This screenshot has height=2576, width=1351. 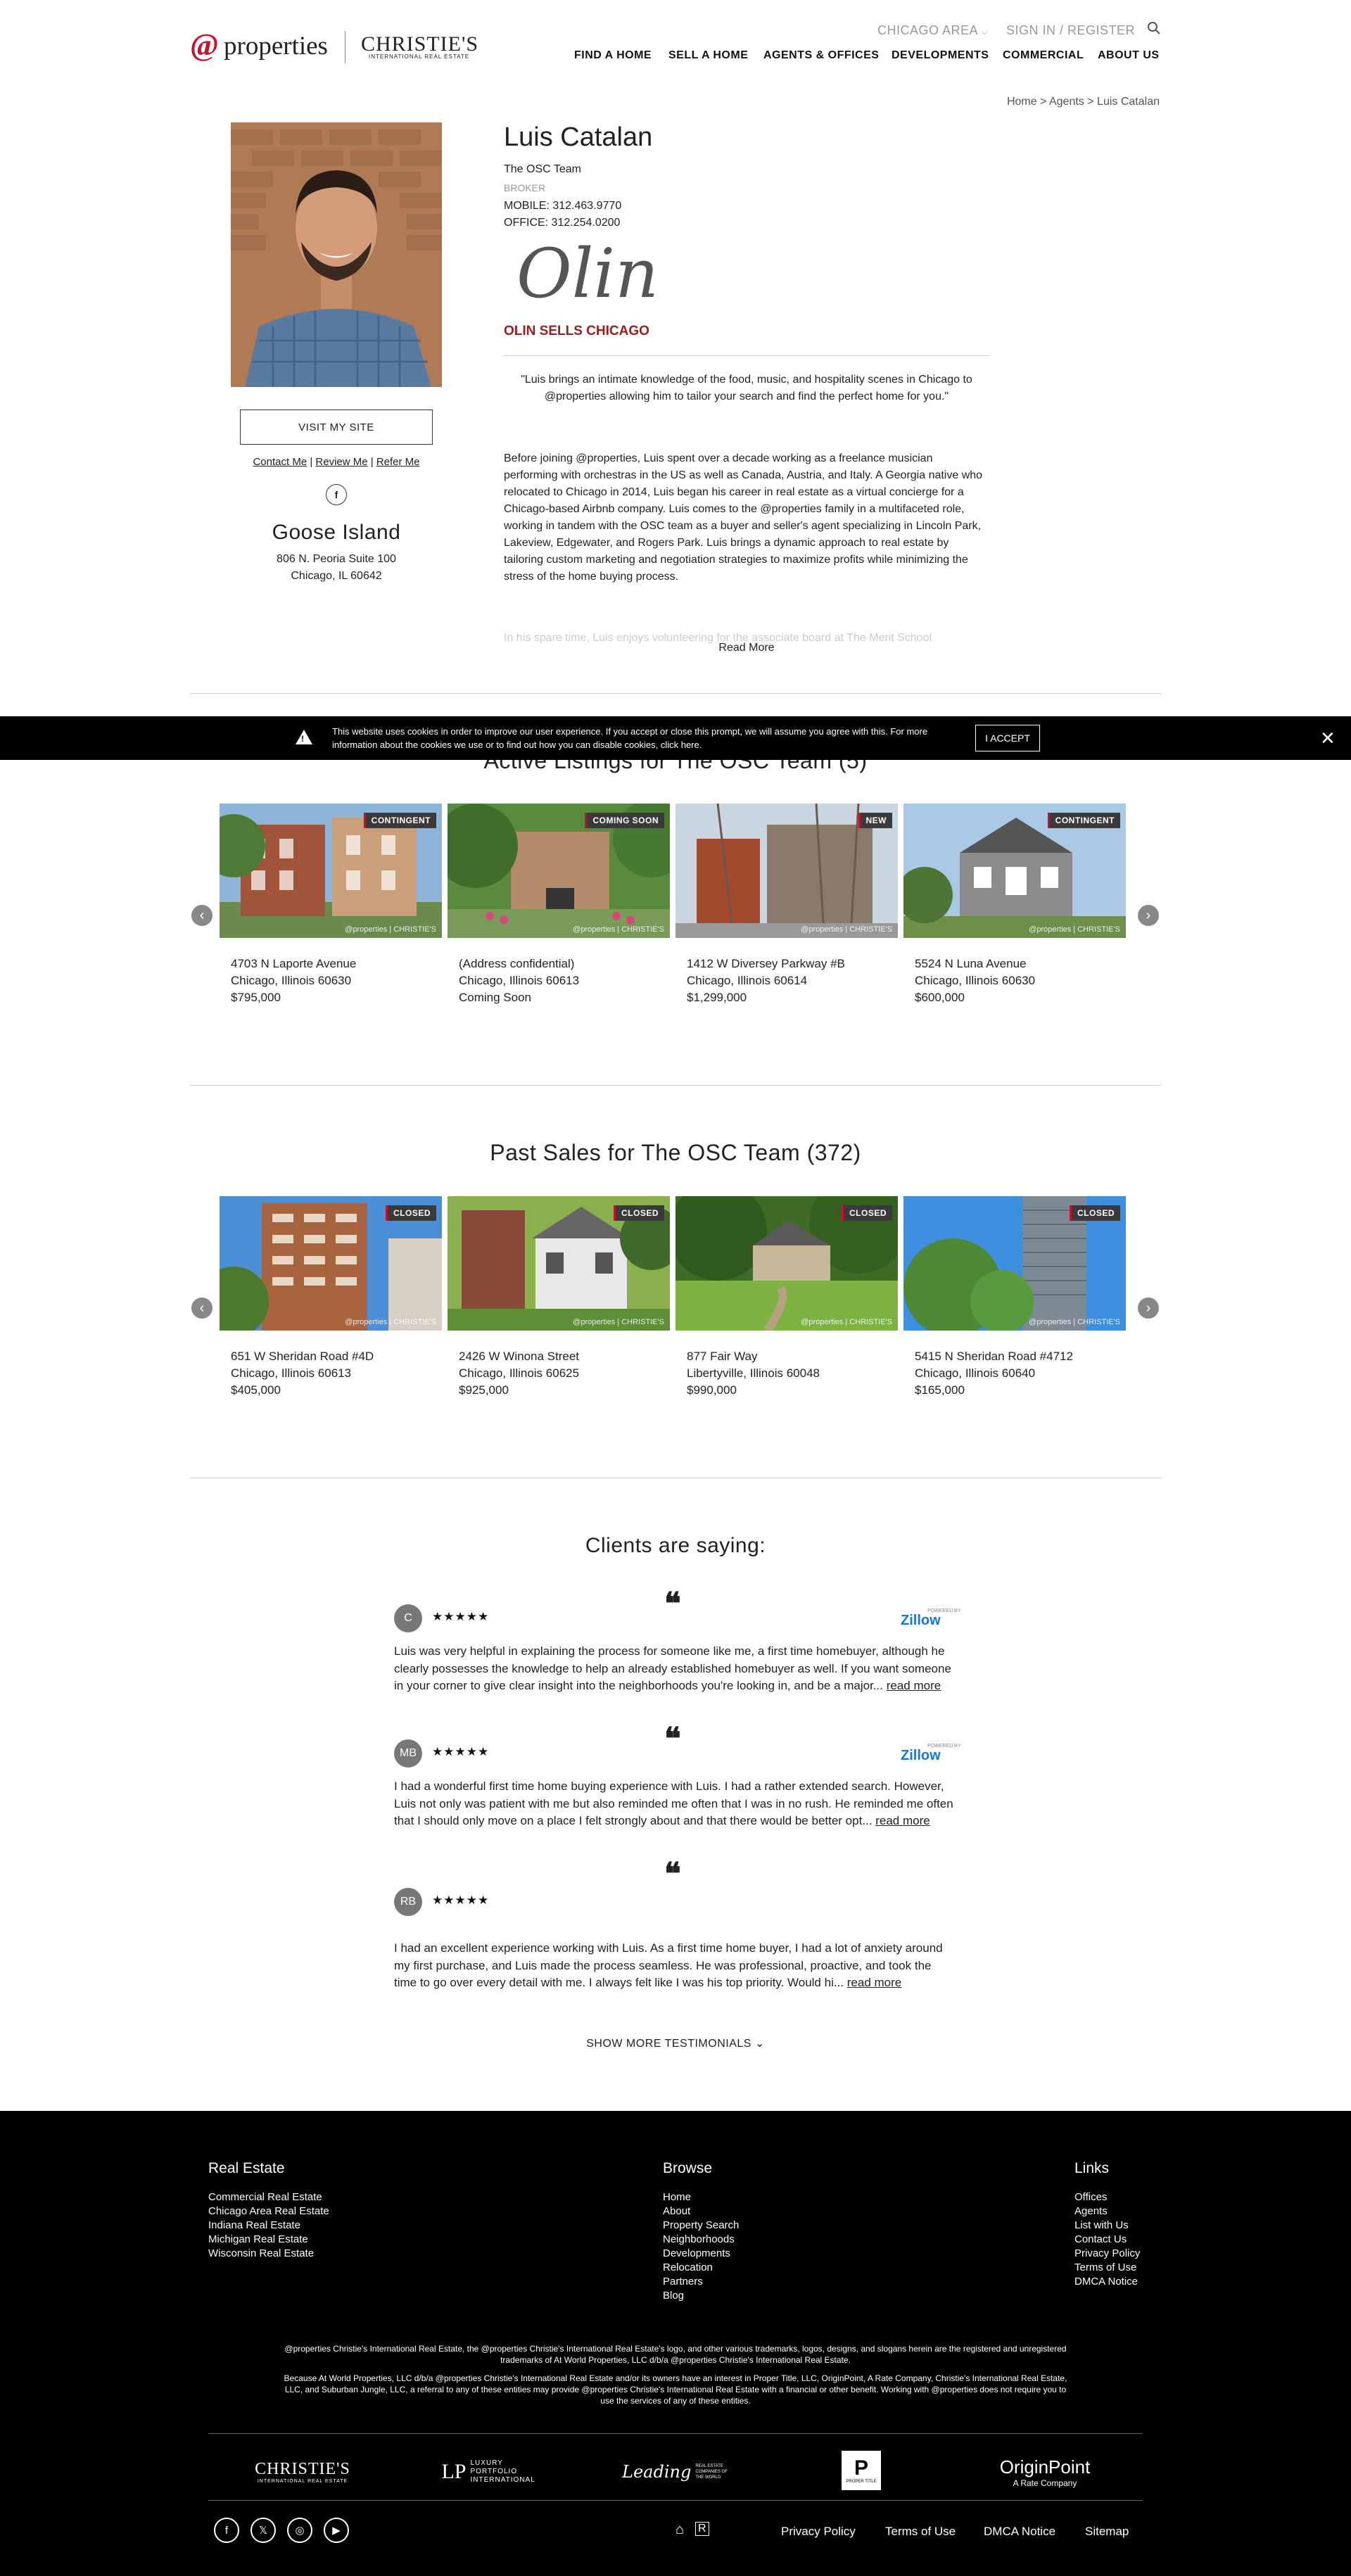 I want to click on instagram-icon: ◎, so click(x=299, y=2530).